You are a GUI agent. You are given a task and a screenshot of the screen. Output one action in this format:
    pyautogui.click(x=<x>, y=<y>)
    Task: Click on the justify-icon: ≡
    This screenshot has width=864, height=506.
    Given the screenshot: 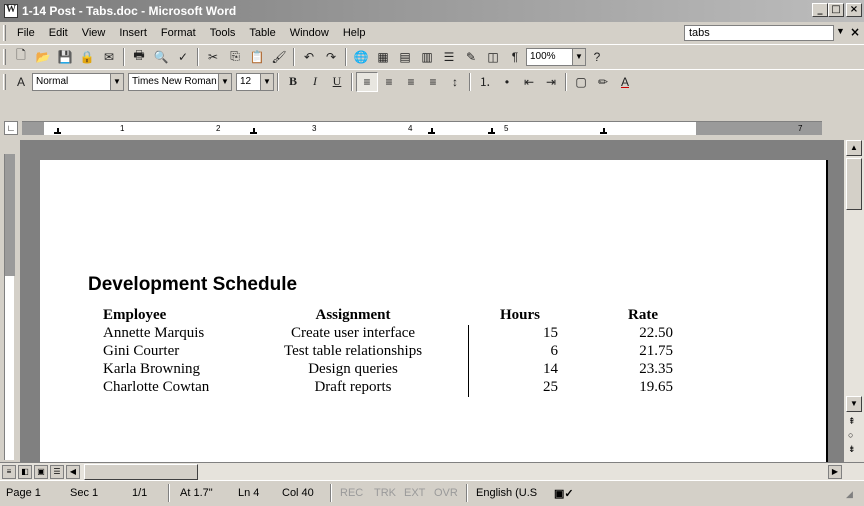 What is the action you would take?
    pyautogui.click(x=433, y=82)
    